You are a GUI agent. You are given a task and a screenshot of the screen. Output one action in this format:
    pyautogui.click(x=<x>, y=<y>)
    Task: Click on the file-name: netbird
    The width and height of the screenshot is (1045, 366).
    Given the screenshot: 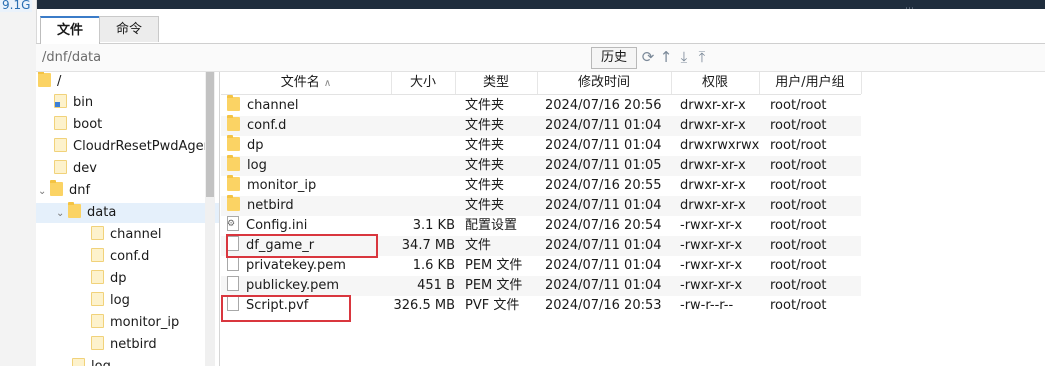 What is the action you would take?
    pyautogui.click(x=270, y=205)
    